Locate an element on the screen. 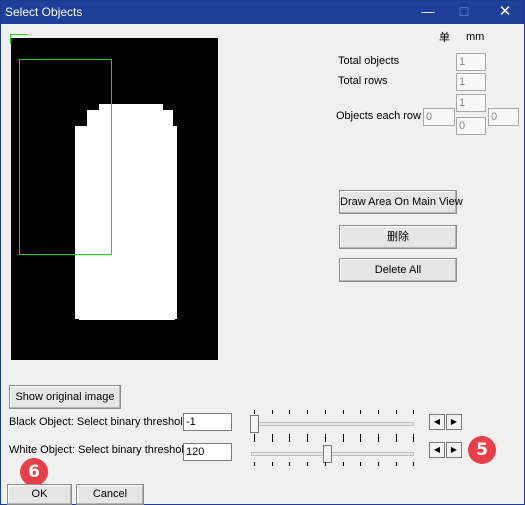 This screenshot has width=525, height=505. close-icon: ✕ is located at coordinates (505, 12).